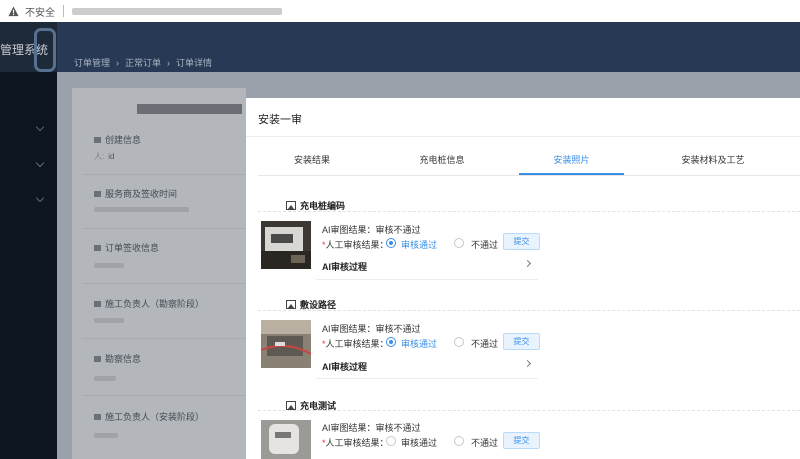 The width and height of the screenshot is (800, 459). What do you see at coordinates (40, 13) in the screenshot?
I see `insecure-label: 不安全` at bounding box center [40, 13].